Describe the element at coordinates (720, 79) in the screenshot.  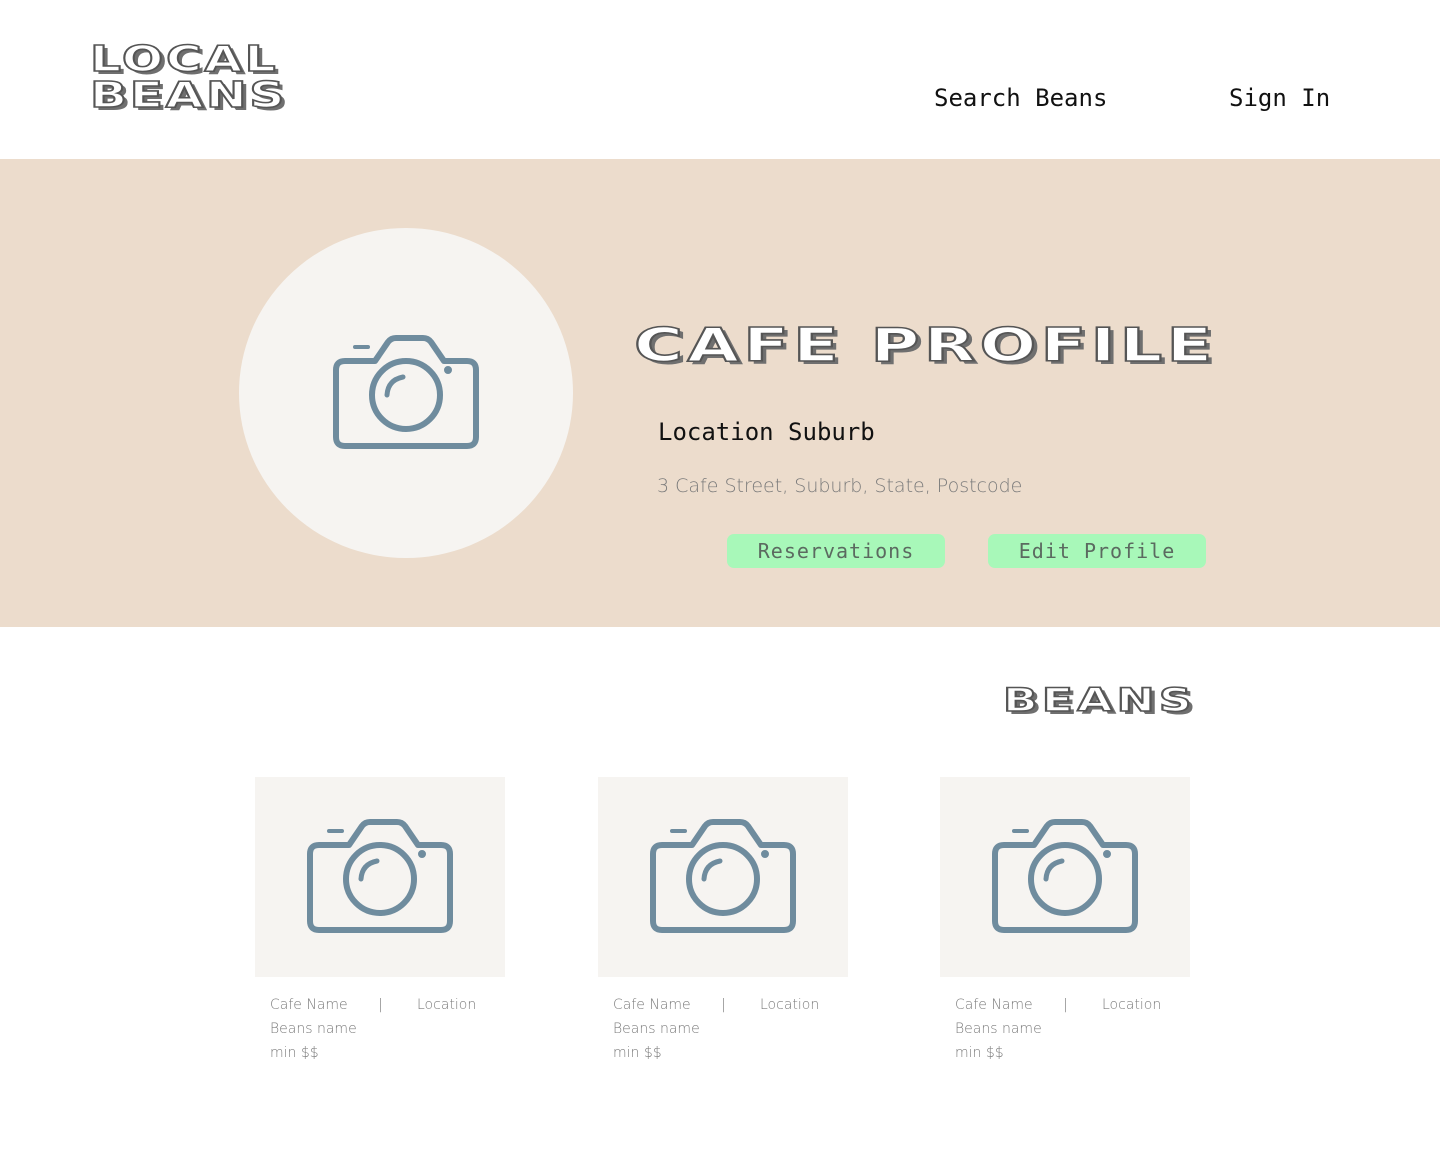
I see `site-header: LOCAL BEANS Search Beans Sign In` at that location.